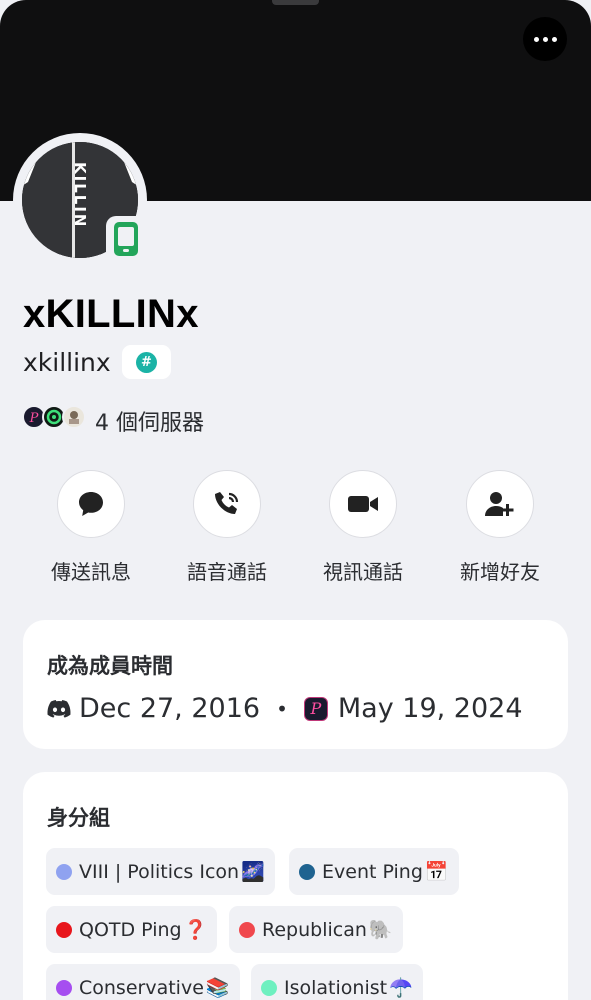  What do you see at coordinates (80, 195) in the screenshot?
I see `avatar-logo-text: KILLIN` at bounding box center [80, 195].